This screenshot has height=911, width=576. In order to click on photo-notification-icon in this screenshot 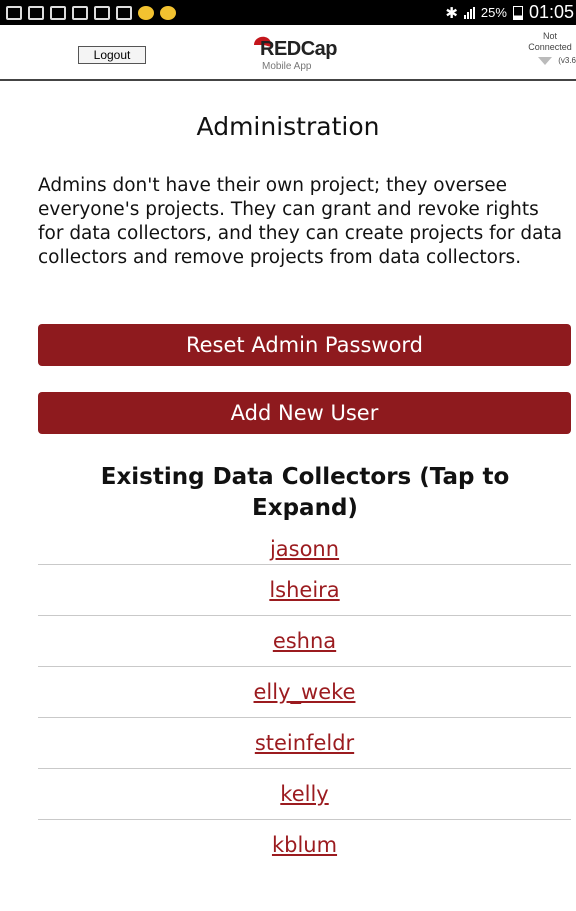, I will do `click(124, 12)`.